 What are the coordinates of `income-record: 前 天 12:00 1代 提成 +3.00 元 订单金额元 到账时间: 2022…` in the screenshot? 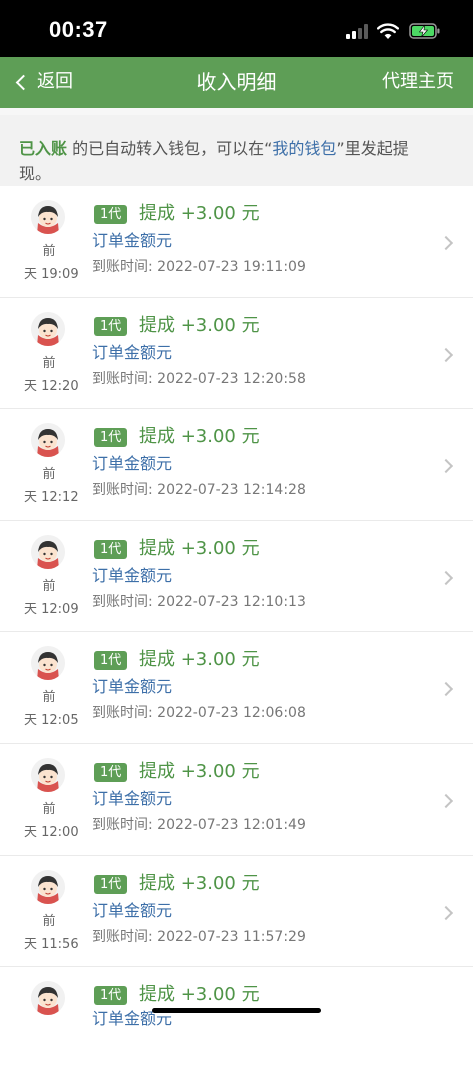 It's located at (236, 800).